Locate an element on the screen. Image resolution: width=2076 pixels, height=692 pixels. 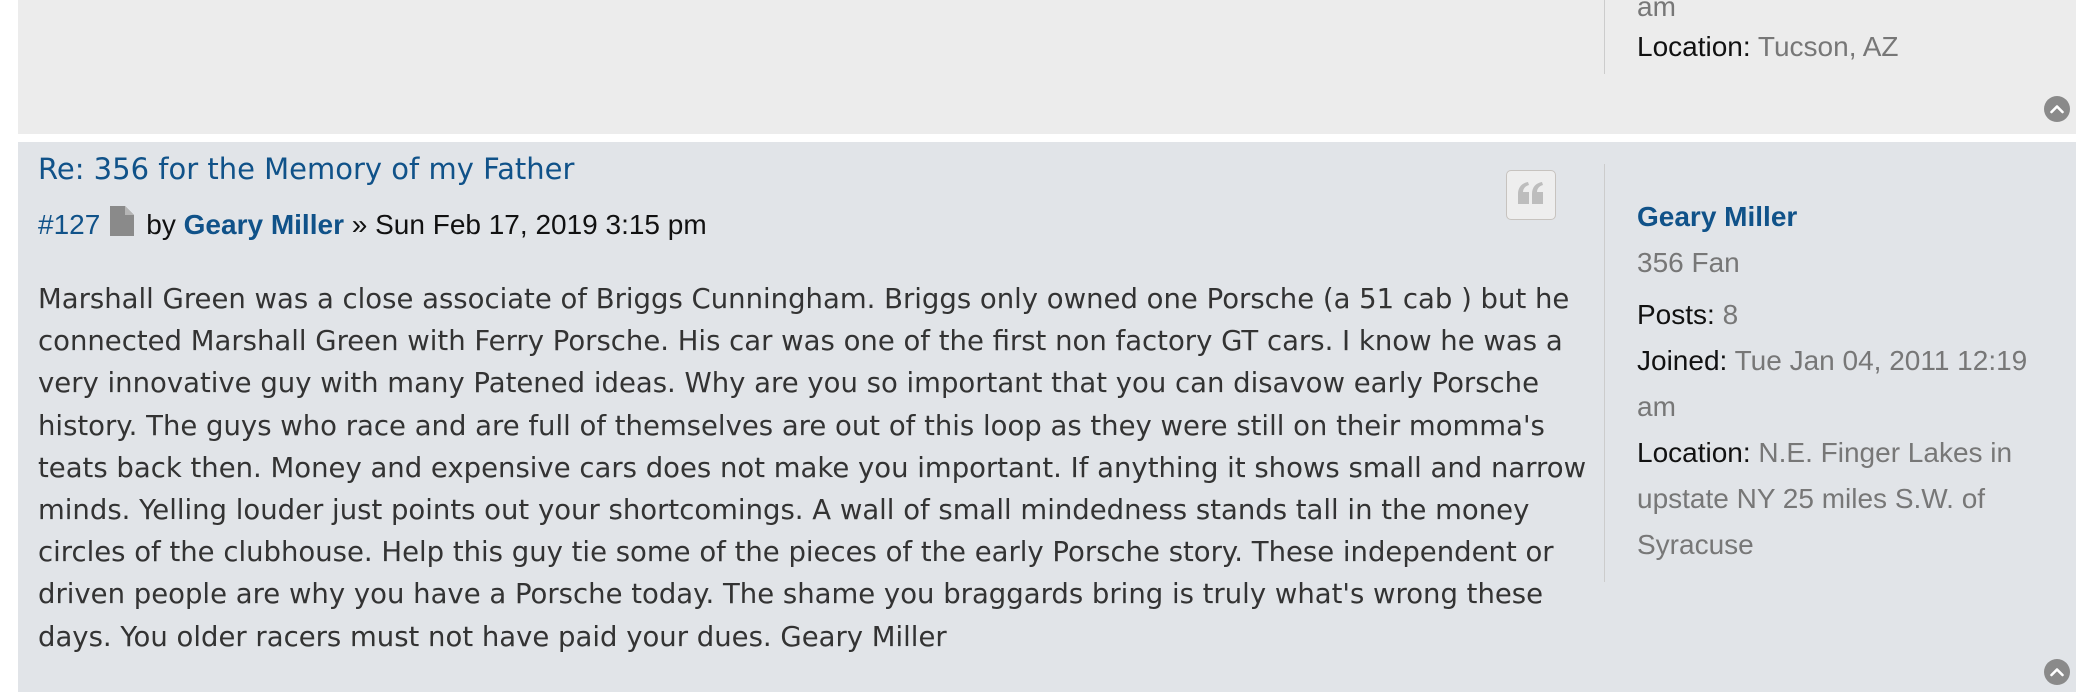
post-date: Sun Feb 17, 2019 3:15 pm is located at coordinates (541, 224).